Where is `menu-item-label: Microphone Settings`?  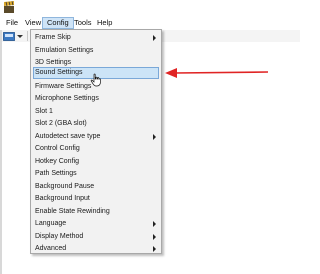 menu-item-label: Microphone Settings is located at coordinates (67, 98).